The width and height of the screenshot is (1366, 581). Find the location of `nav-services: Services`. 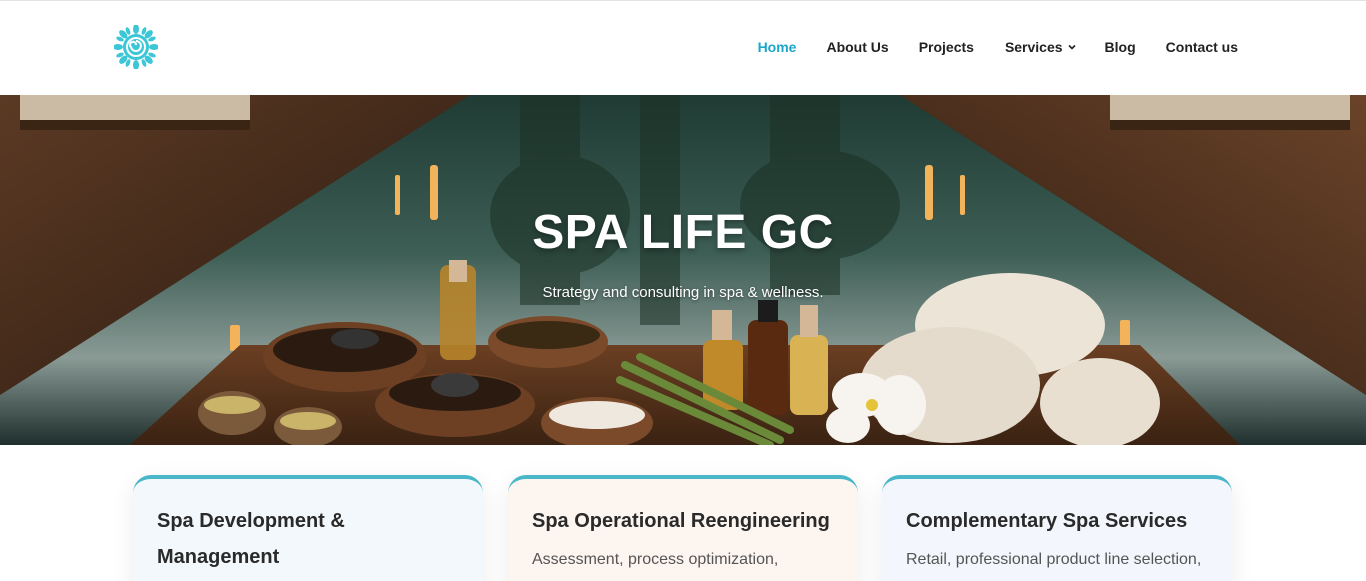

nav-services: Services is located at coordinates (1040, 47).